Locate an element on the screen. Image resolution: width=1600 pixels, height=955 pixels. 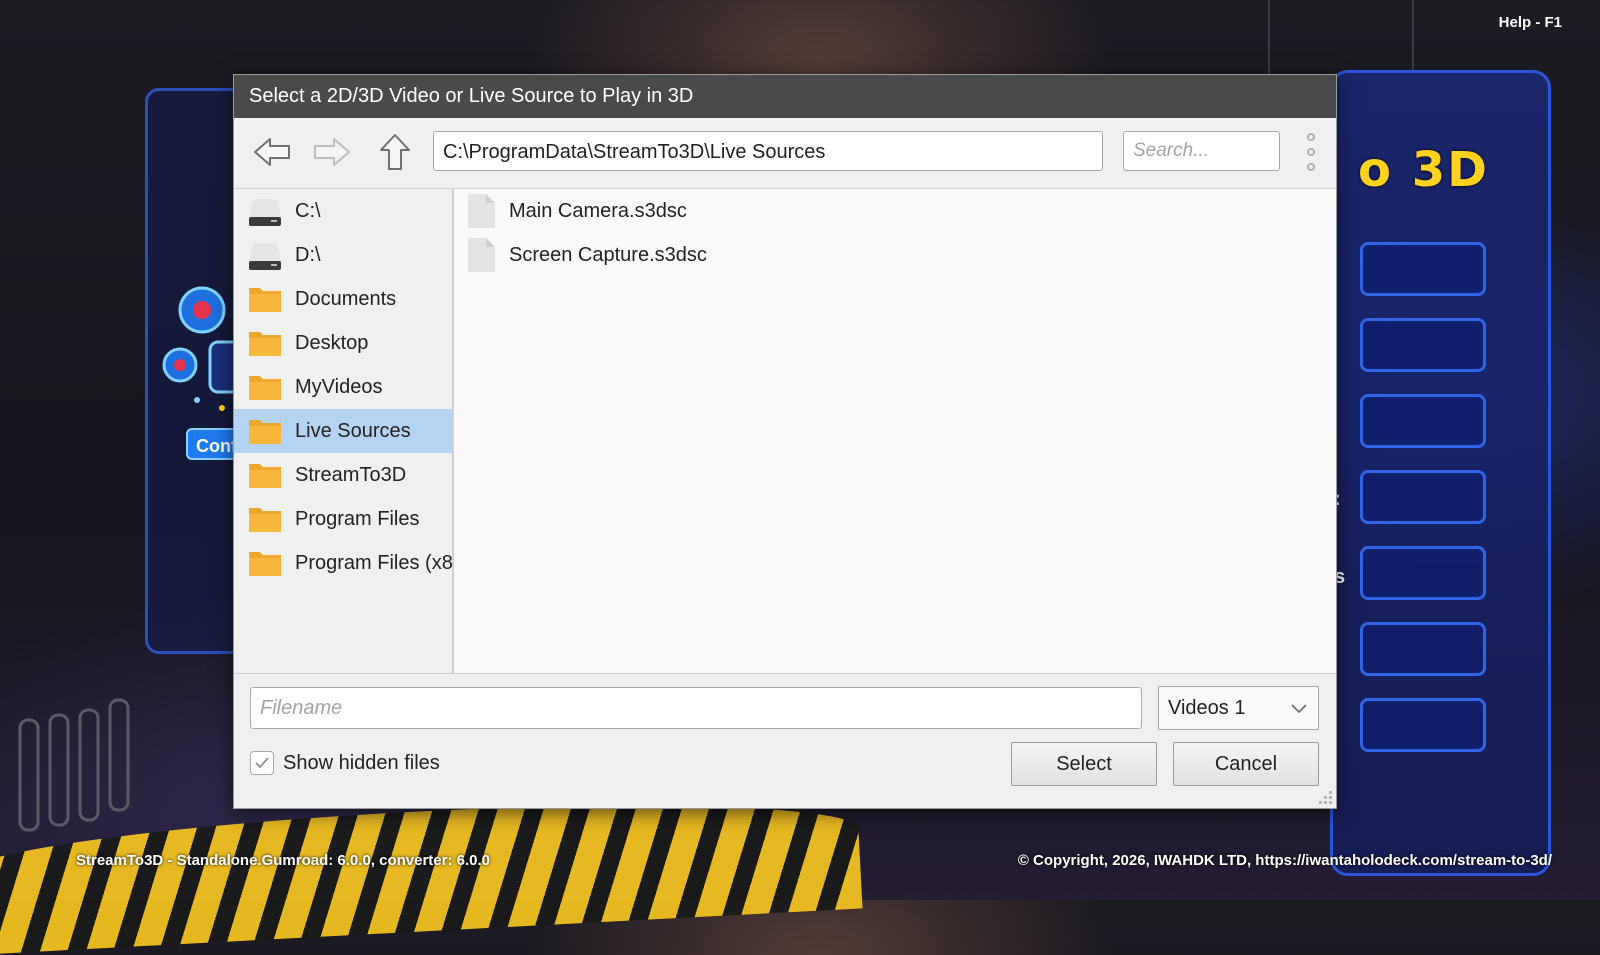
sidebar-item-label: Program Files (x86) is located at coordinates (374, 562).